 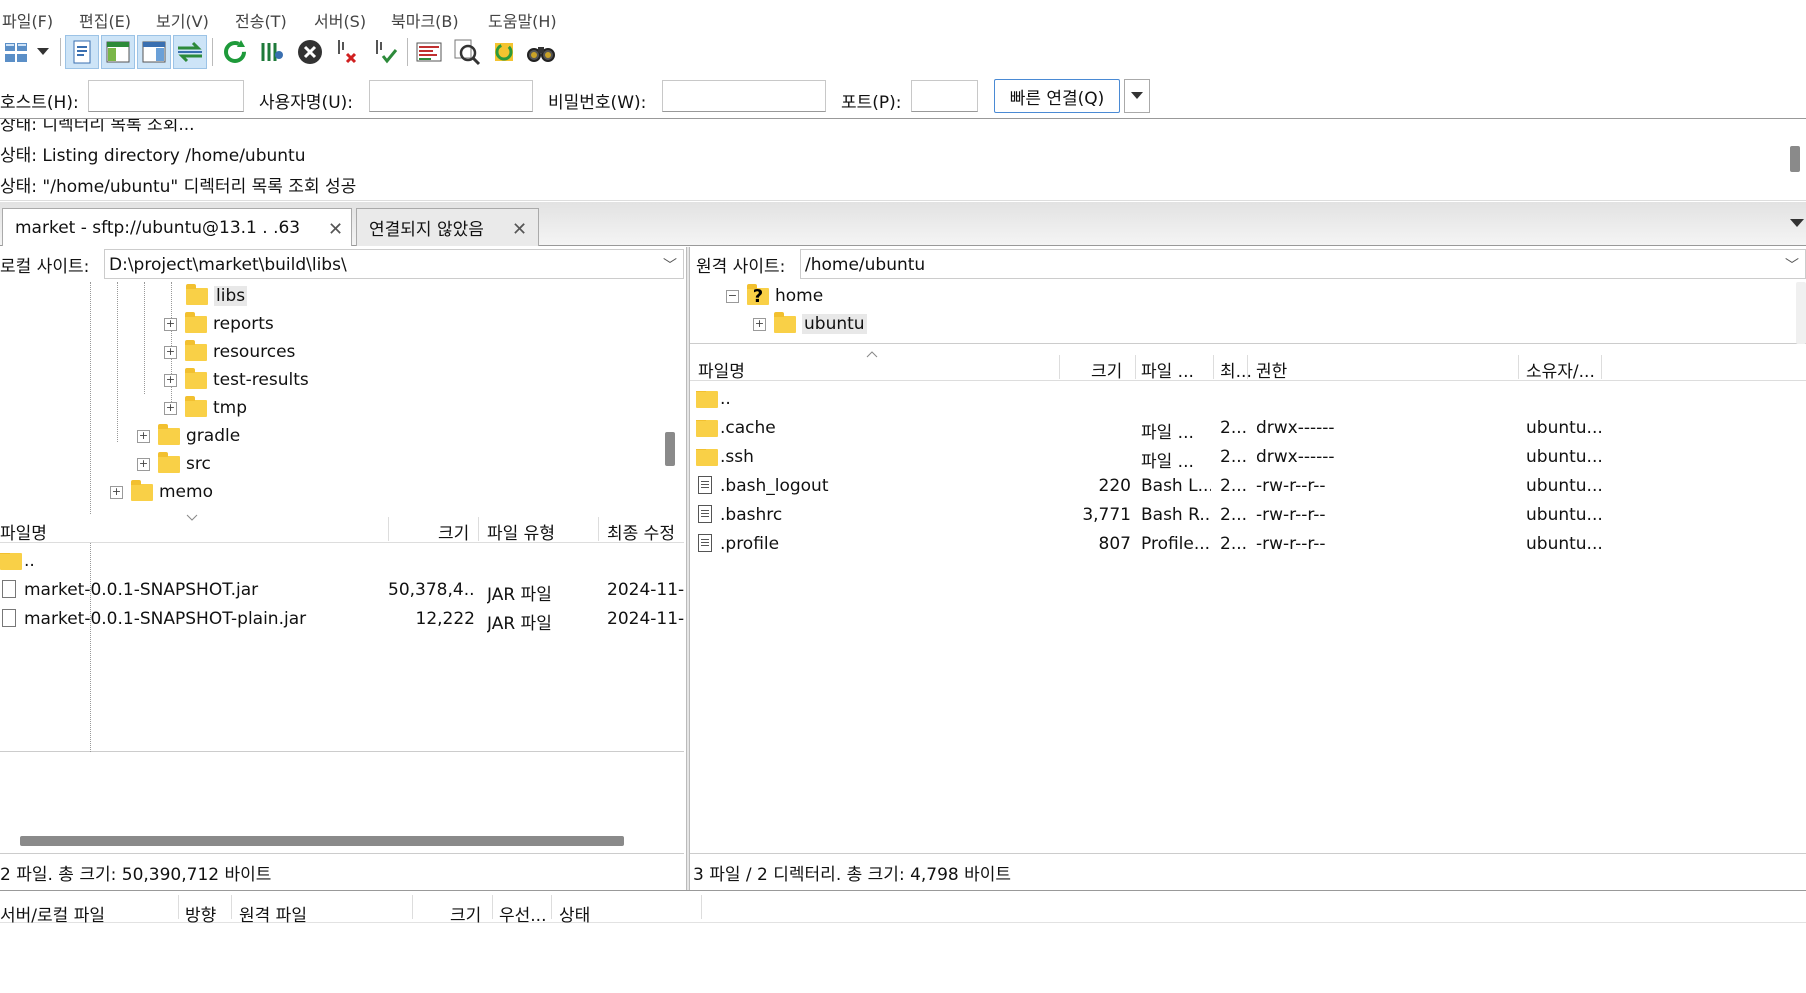 What do you see at coordinates (1271, 369) in the screenshot?
I see `col-permissions: 권한` at bounding box center [1271, 369].